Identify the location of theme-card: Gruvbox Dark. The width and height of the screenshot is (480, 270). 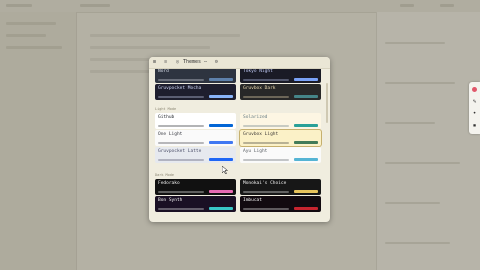
(280, 92).